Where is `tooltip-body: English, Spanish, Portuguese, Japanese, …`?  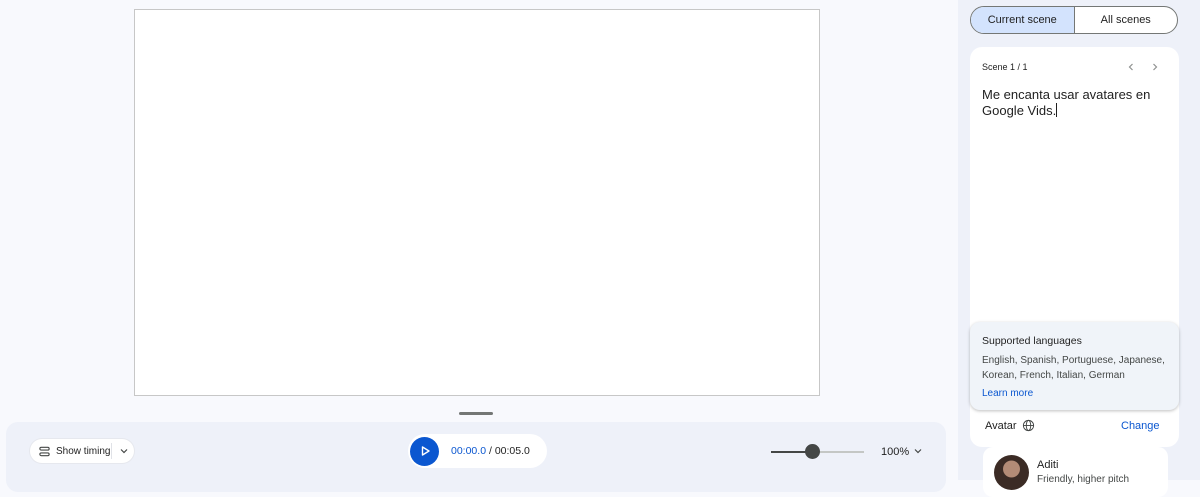
tooltip-body: English, Spanish, Portuguese, Japanese, … is located at coordinates (1073, 368).